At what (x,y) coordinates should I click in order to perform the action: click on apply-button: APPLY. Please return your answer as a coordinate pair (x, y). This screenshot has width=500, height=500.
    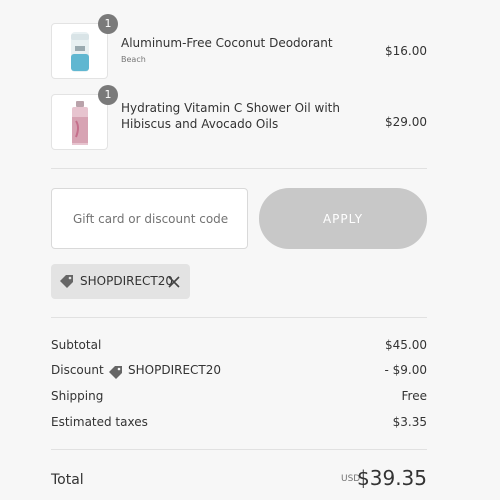
    Looking at the image, I should click on (343, 218).